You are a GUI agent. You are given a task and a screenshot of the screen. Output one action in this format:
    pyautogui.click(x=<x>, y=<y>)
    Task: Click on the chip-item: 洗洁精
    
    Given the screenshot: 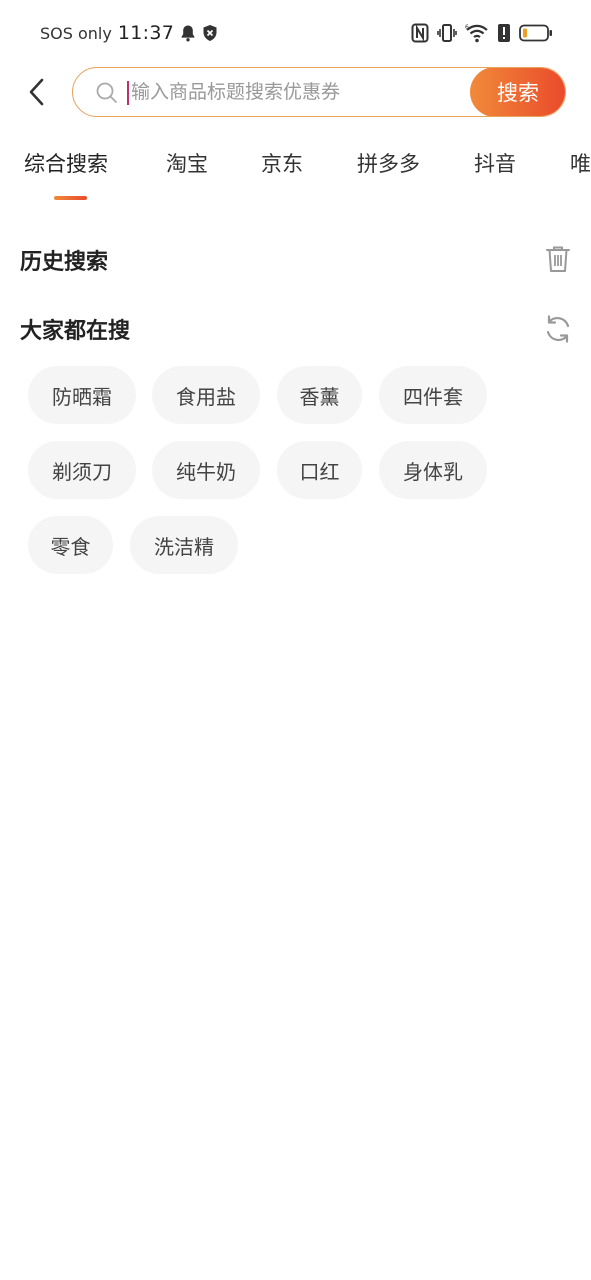 What is the action you would take?
    pyautogui.click(x=184, y=545)
    